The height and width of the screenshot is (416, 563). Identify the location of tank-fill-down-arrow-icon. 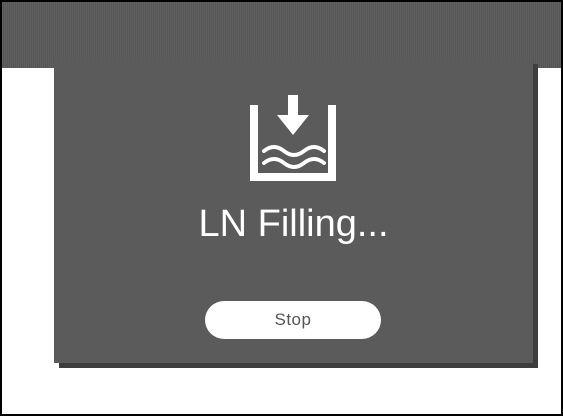
(293, 138).